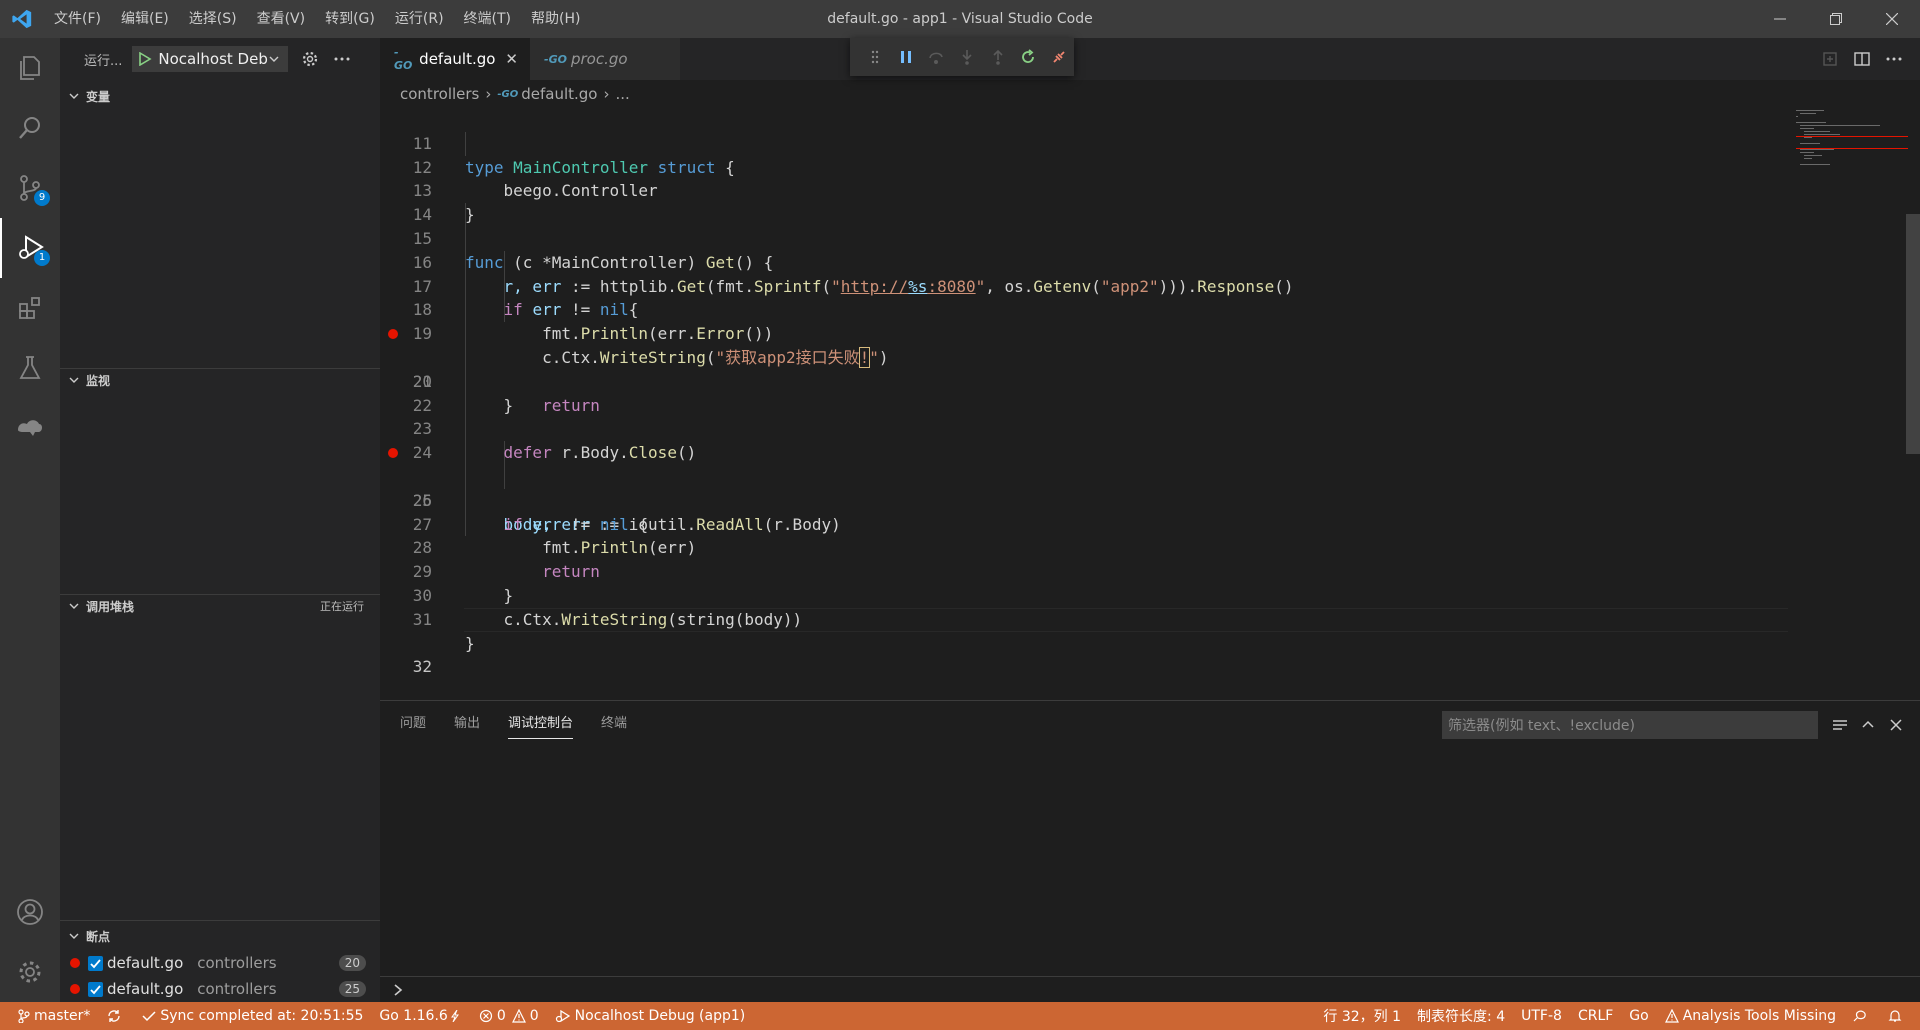 This screenshot has height=1030, width=1920. I want to click on breadcrumb-folder: controllers, so click(439, 94).